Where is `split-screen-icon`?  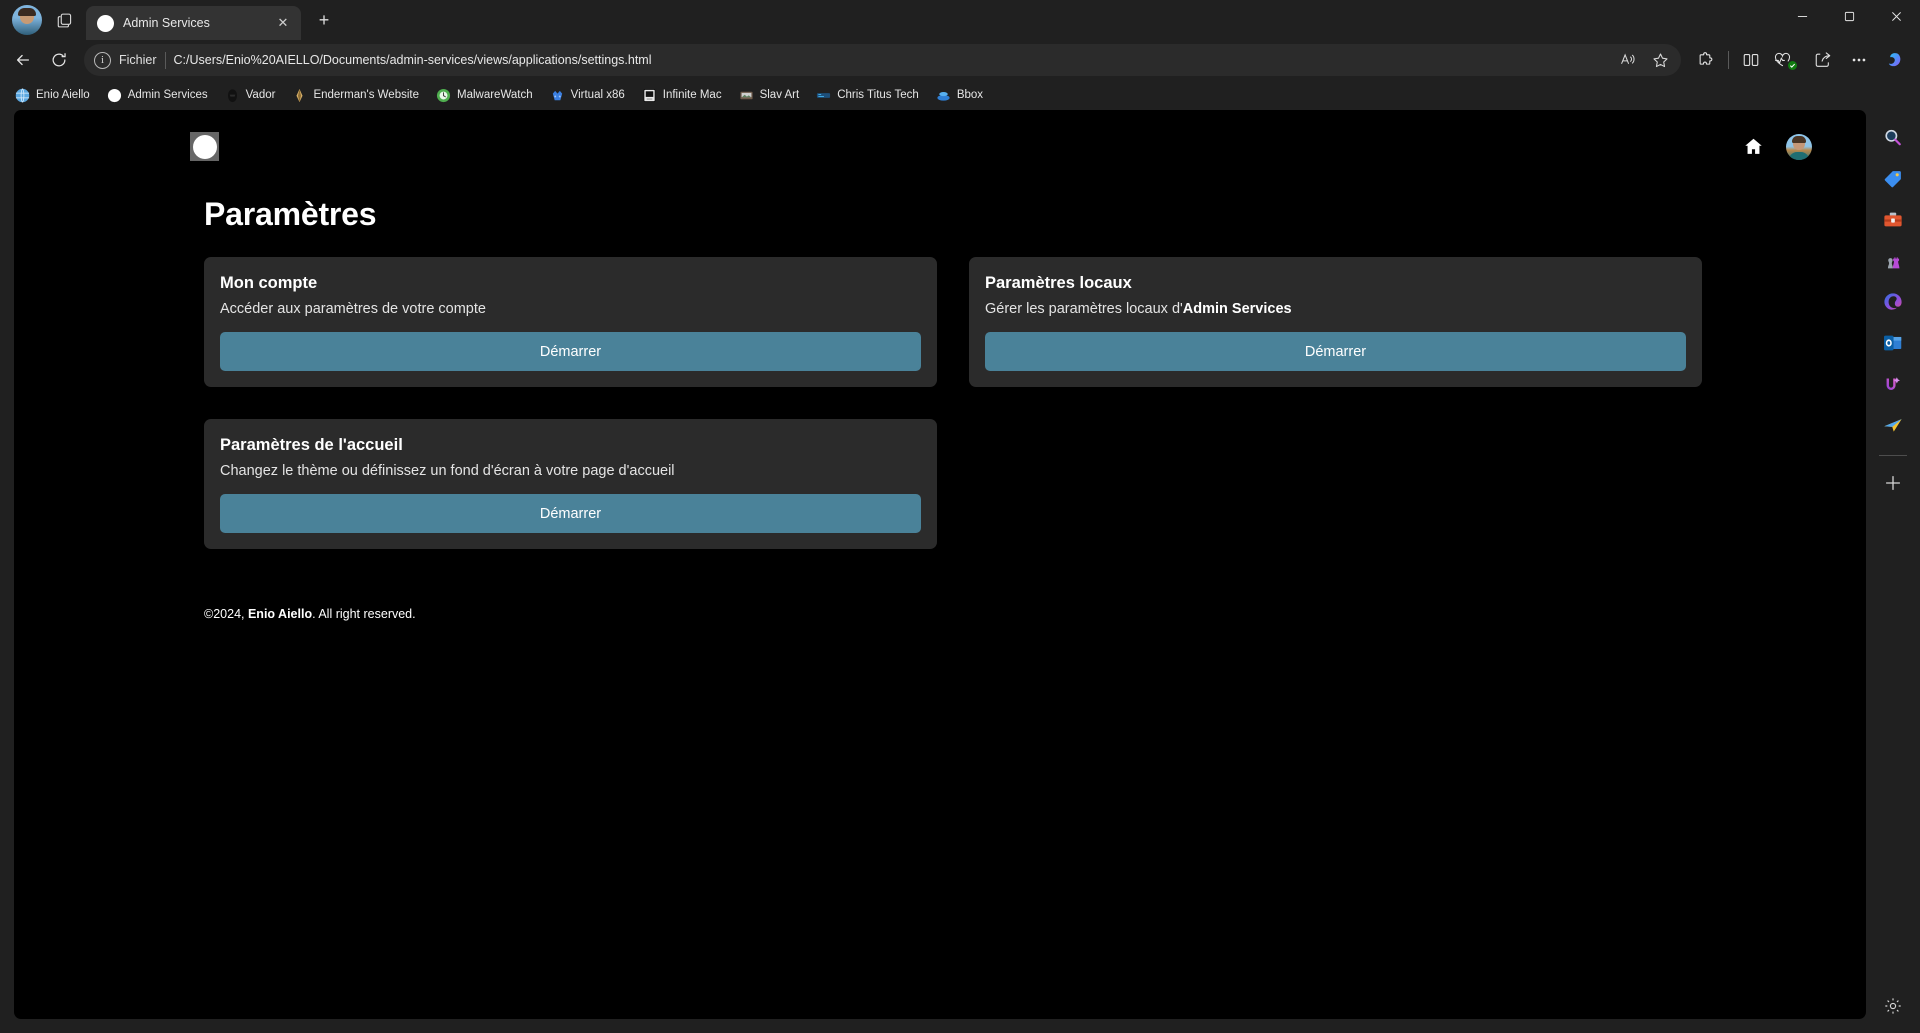 split-screen-icon is located at coordinates (1751, 60).